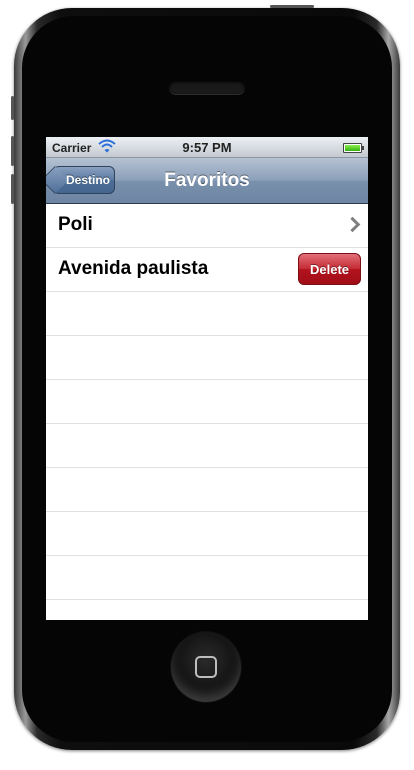  I want to click on battery-icon, so click(353, 148).